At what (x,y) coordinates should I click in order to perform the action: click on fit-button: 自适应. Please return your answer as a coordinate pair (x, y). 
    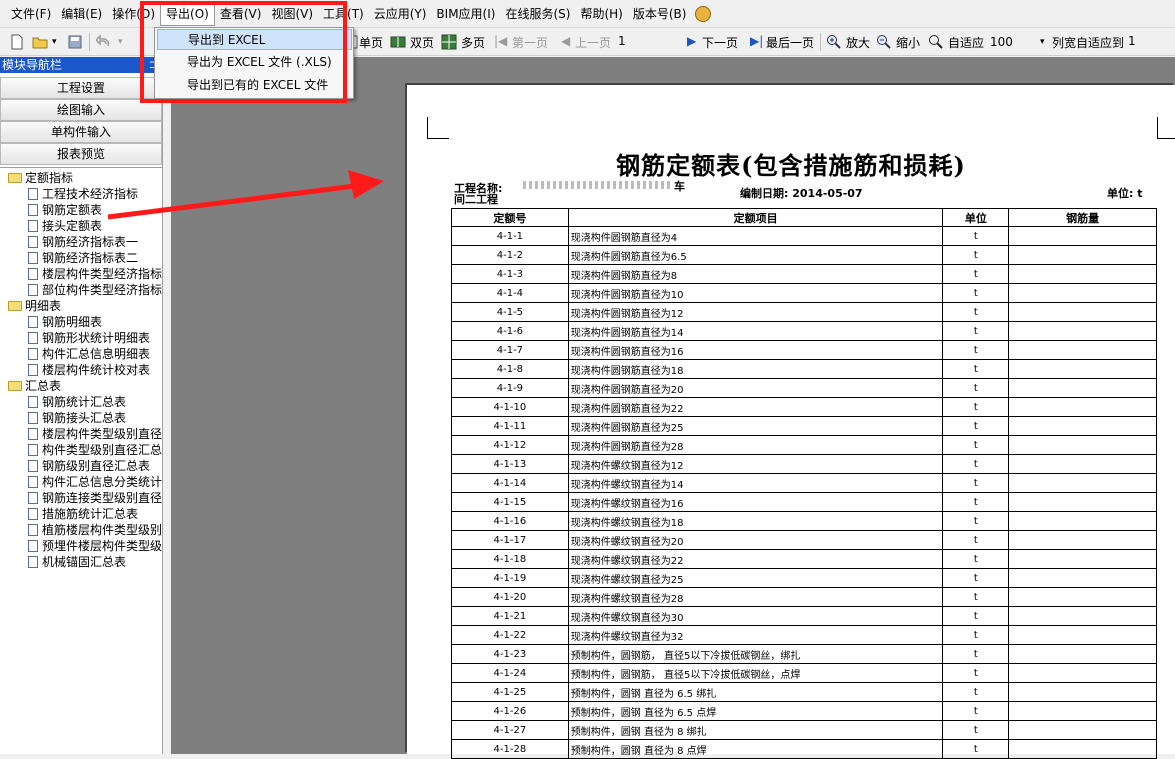
    Looking at the image, I should click on (966, 42).